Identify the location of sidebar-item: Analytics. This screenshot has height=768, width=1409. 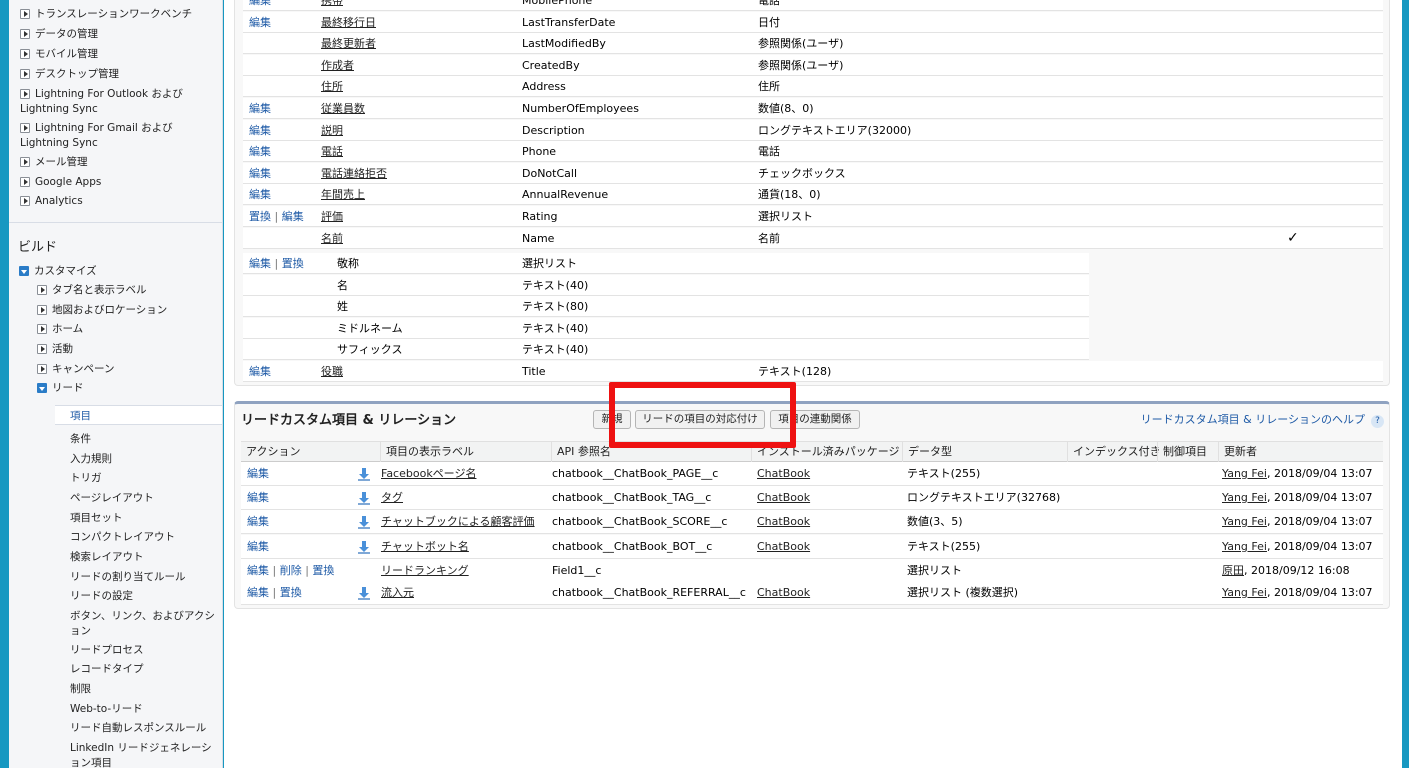
(120, 201).